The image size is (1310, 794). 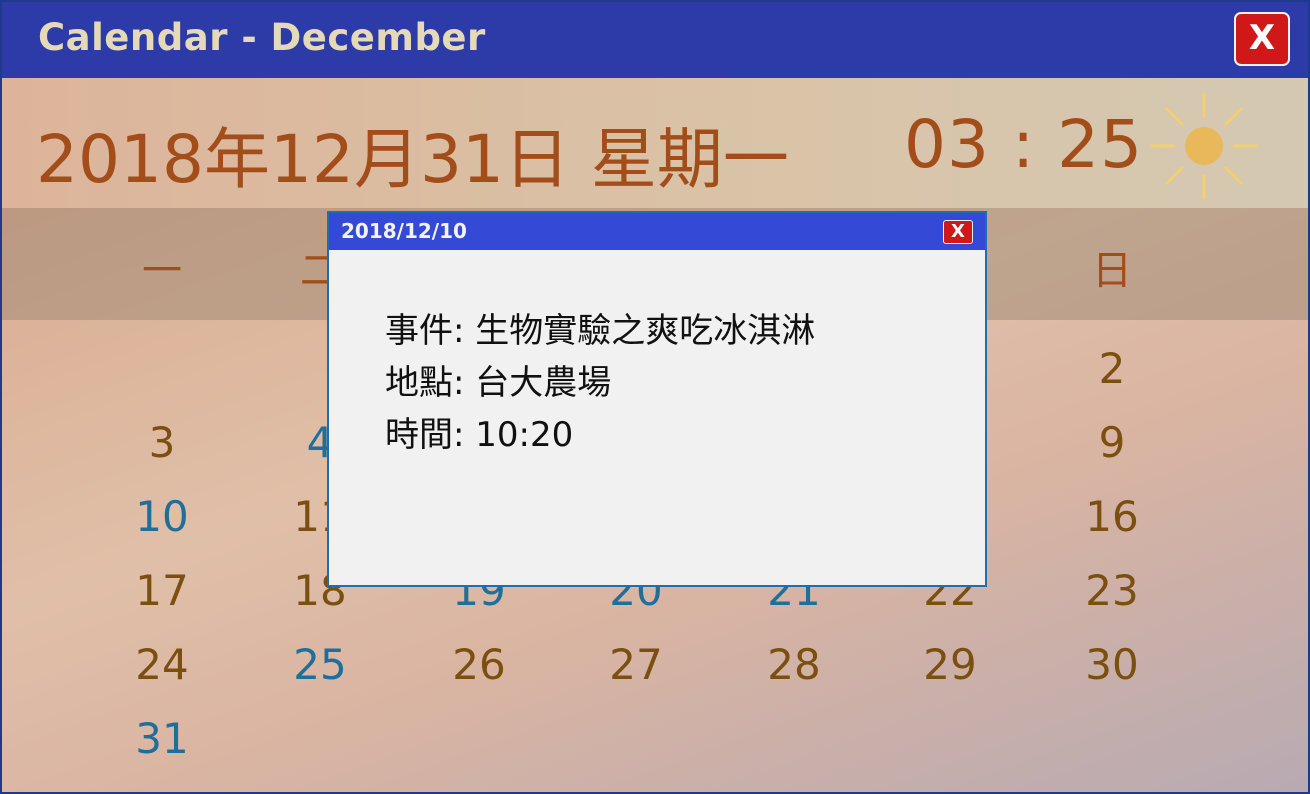 I want to click on sun-icon, so click(x=1204, y=146).